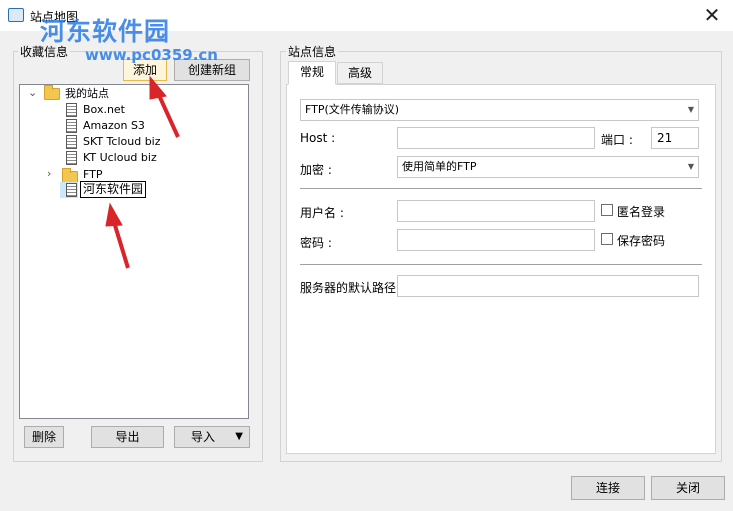 The image size is (733, 511). What do you see at coordinates (114, 126) in the screenshot?
I see `tree-item-amazon: Amazon S3` at bounding box center [114, 126].